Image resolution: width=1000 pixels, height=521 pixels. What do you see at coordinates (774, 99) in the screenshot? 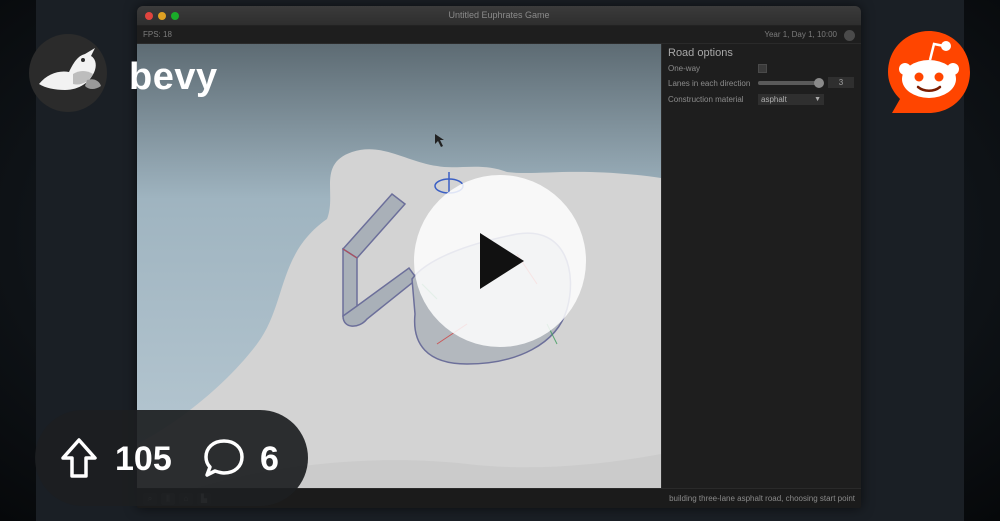
I see `material-selected-value: asphalt` at bounding box center [774, 99].